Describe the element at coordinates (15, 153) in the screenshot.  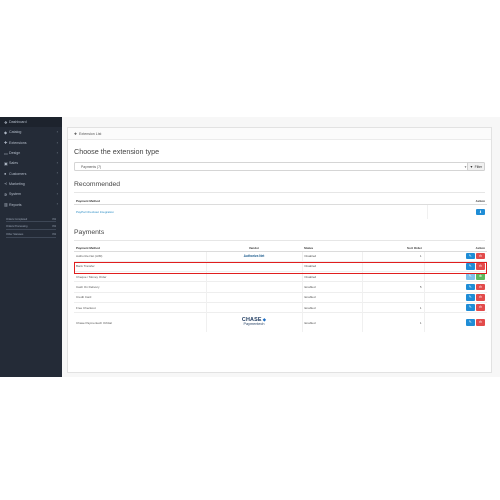
I see `sidebar-item-label: Design` at that location.